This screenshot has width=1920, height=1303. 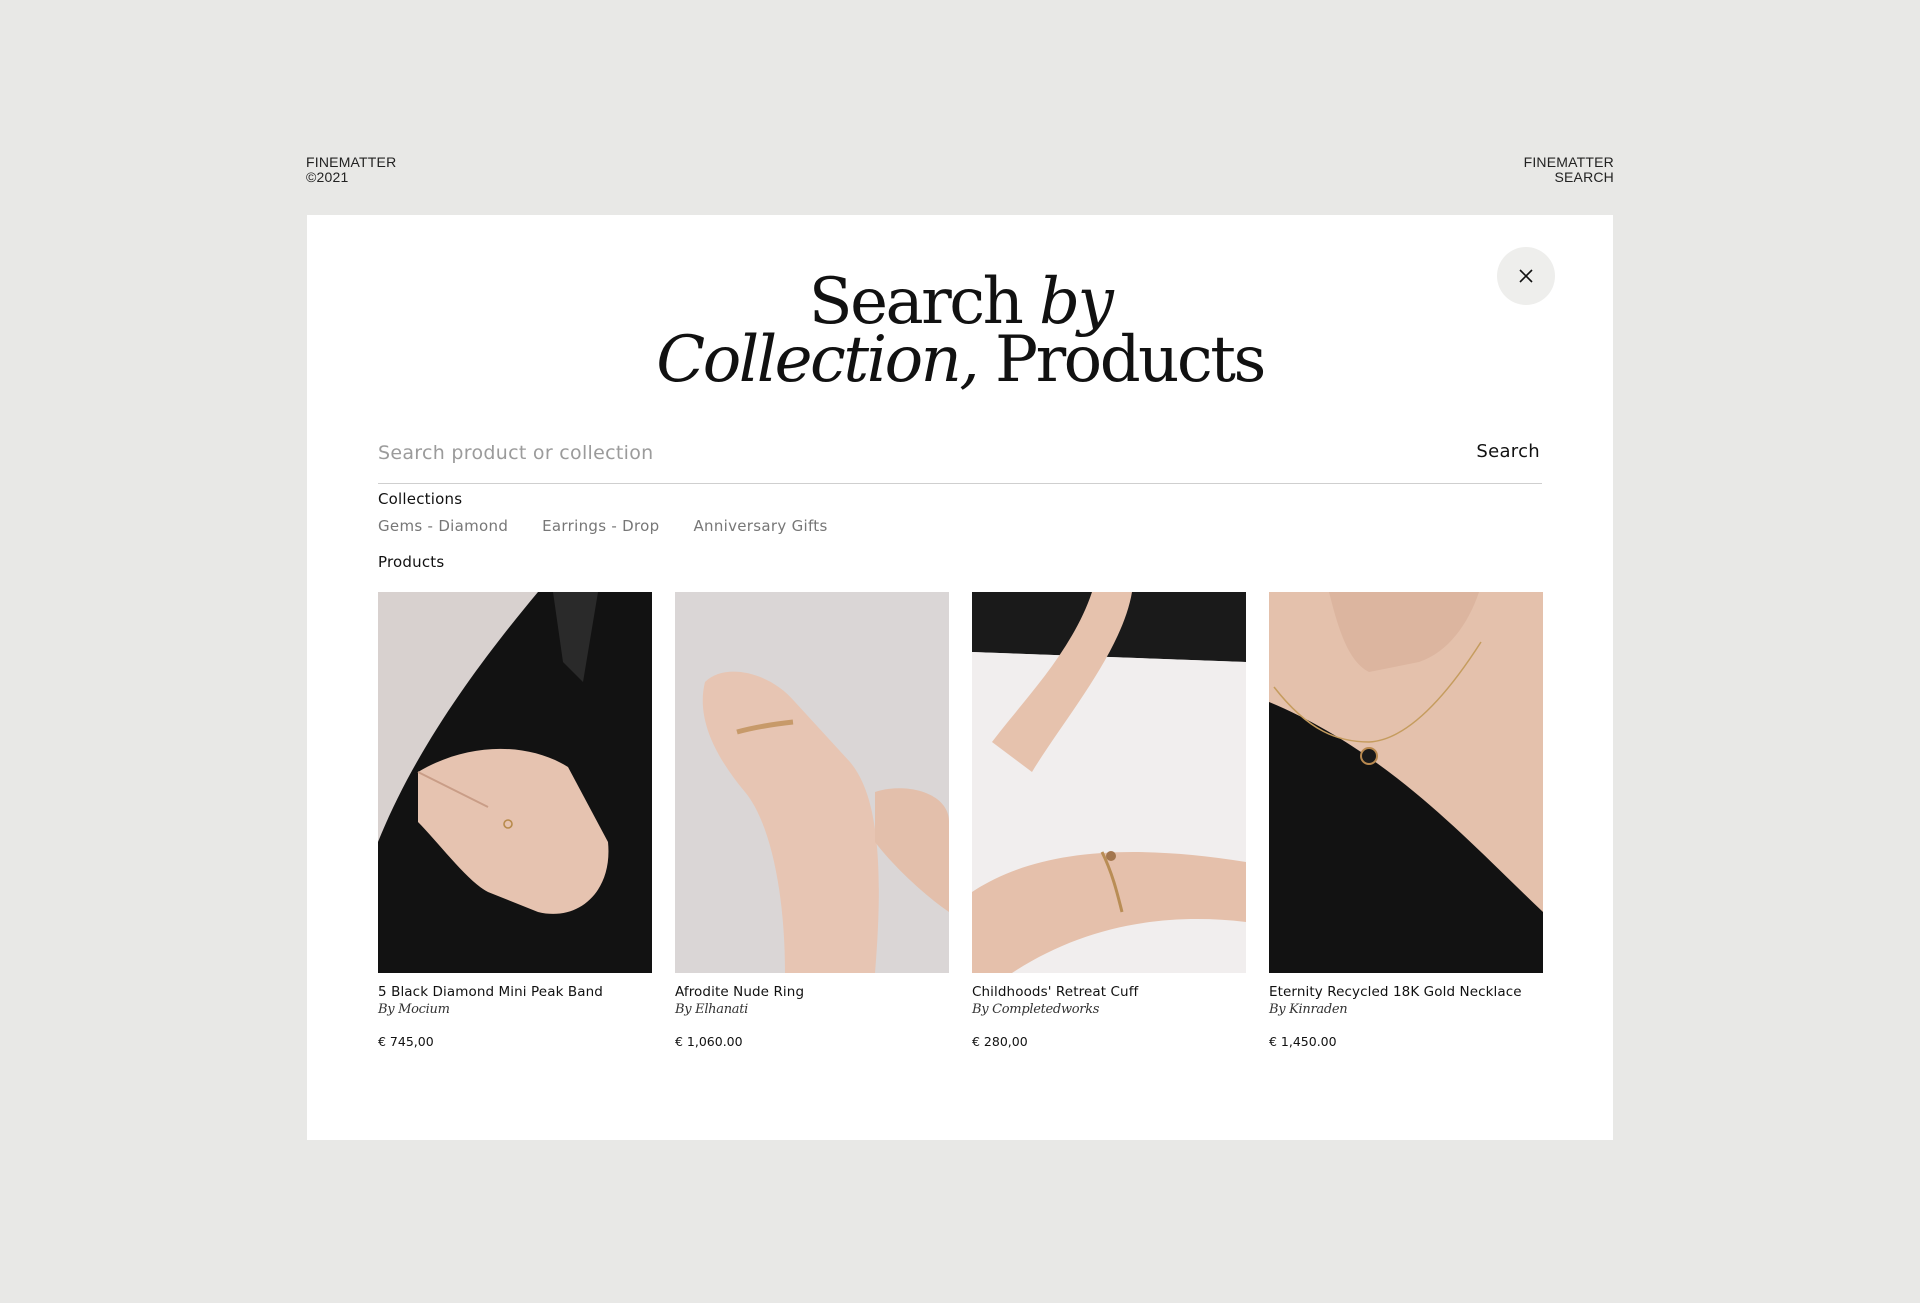 What do you see at coordinates (1308, 1009) in the screenshot?
I see `product-brand: By Kinraden` at bounding box center [1308, 1009].